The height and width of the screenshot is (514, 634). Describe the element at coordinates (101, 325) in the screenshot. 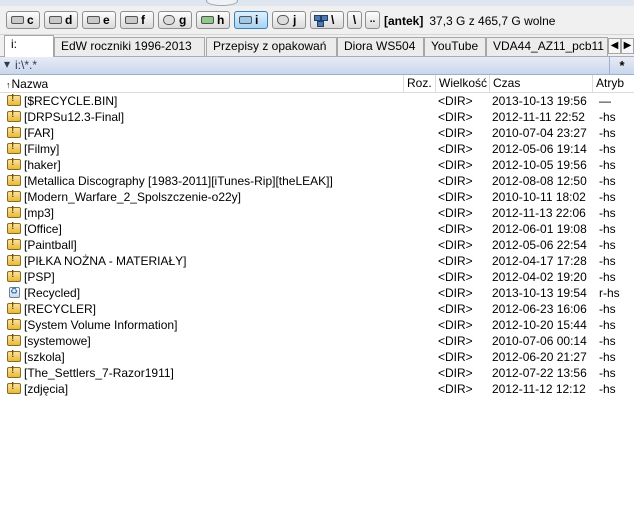

I see `file-name: [System Volume Information]` at that location.